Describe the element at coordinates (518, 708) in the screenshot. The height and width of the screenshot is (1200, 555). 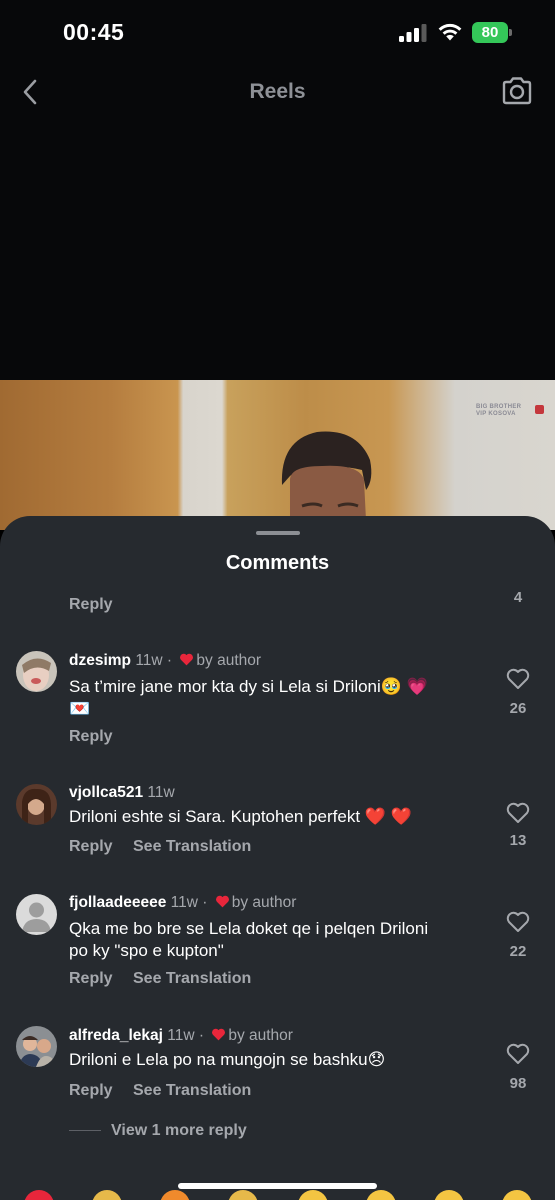
I see `like-count: 26` at that location.